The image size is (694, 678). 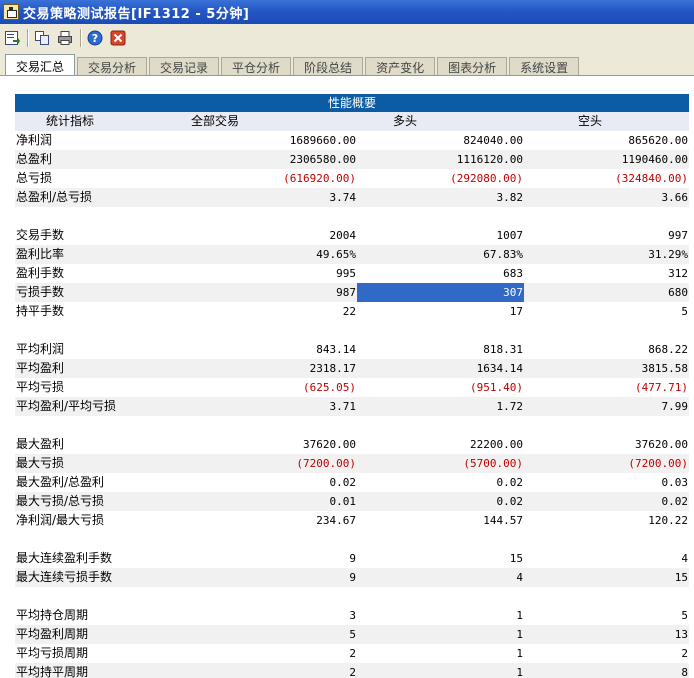 I want to click on table-row: 平均持平周期 2 1 8, so click(x=352, y=670).